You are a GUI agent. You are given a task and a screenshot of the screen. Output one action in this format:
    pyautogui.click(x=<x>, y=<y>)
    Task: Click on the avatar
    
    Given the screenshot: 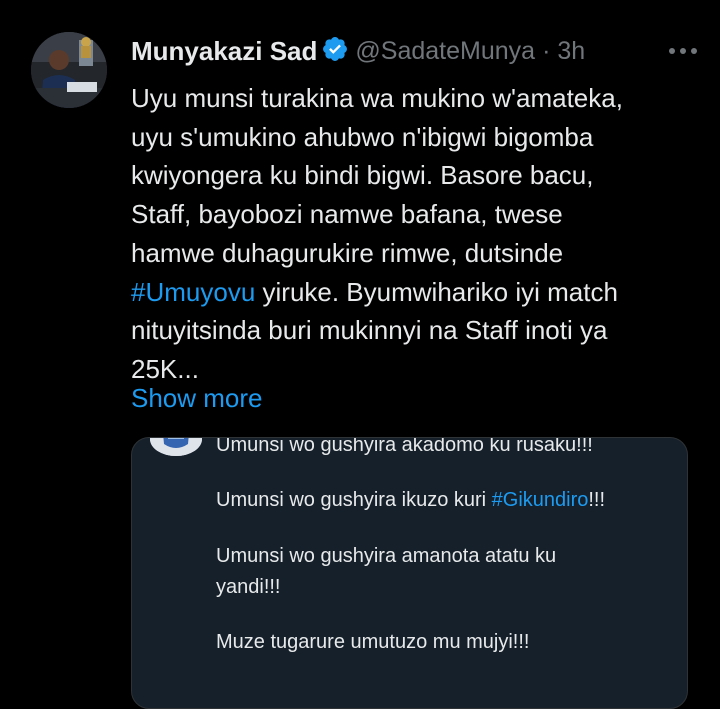 What is the action you would take?
    pyautogui.click(x=69, y=70)
    